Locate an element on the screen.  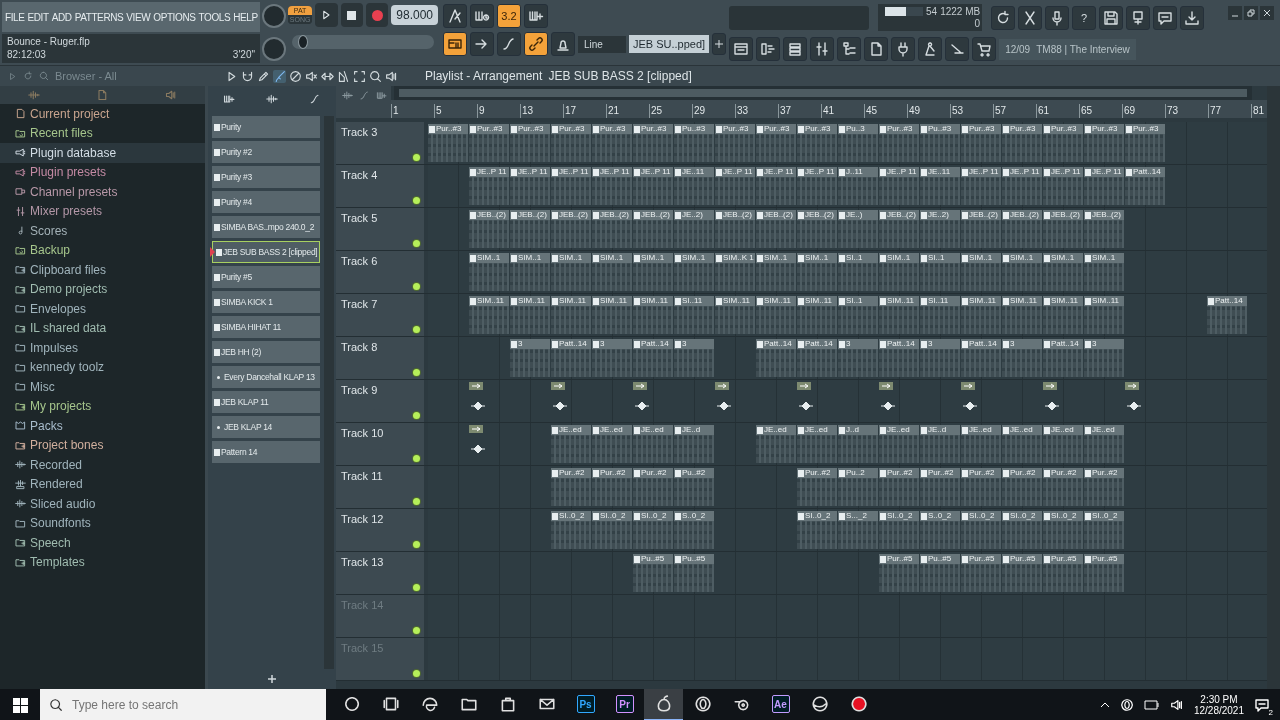
browser-item: Project bones is located at coordinates (102, 445).